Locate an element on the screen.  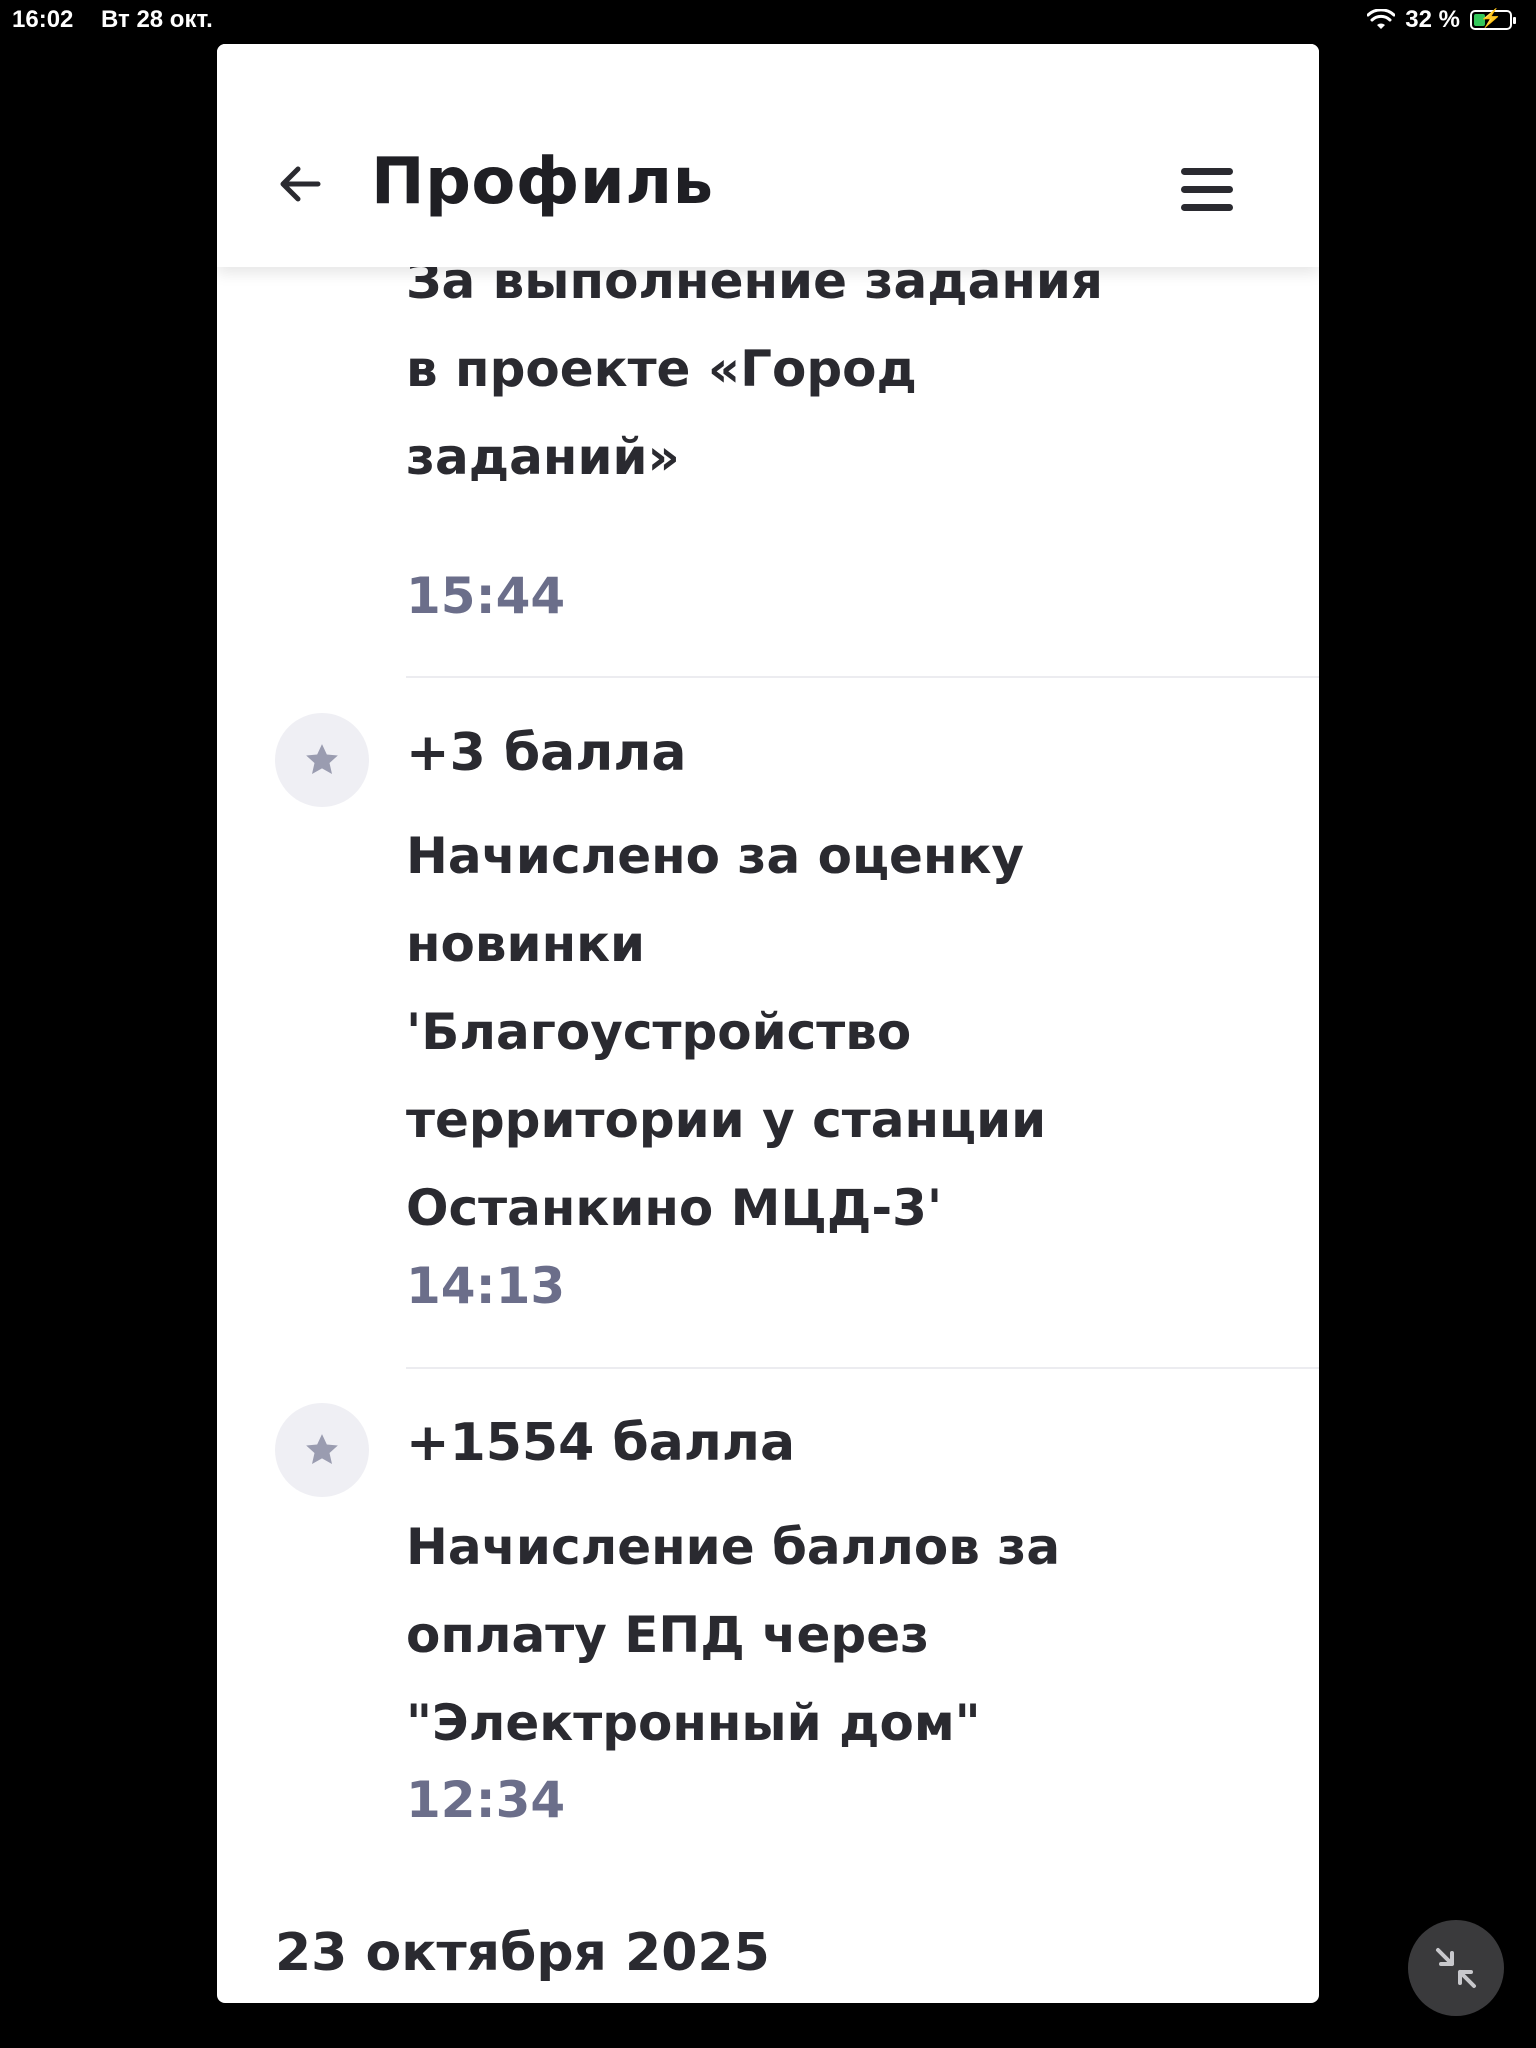
status-time: 16:02 is located at coordinates (43, 19).